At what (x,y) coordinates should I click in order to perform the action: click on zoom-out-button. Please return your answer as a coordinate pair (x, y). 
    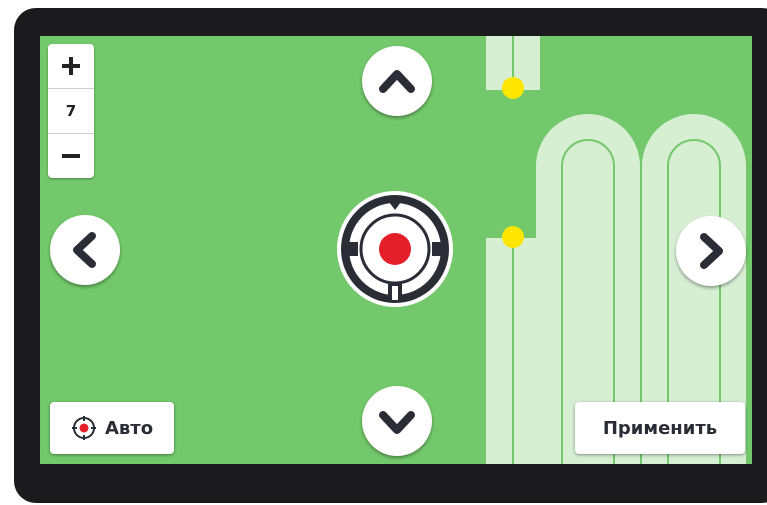
    Looking at the image, I should click on (71, 156).